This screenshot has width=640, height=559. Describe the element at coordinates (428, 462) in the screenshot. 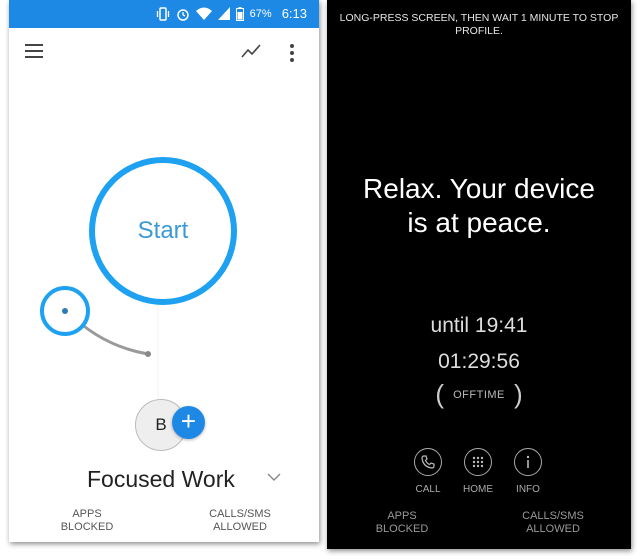

I see `phone-icon` at that location.